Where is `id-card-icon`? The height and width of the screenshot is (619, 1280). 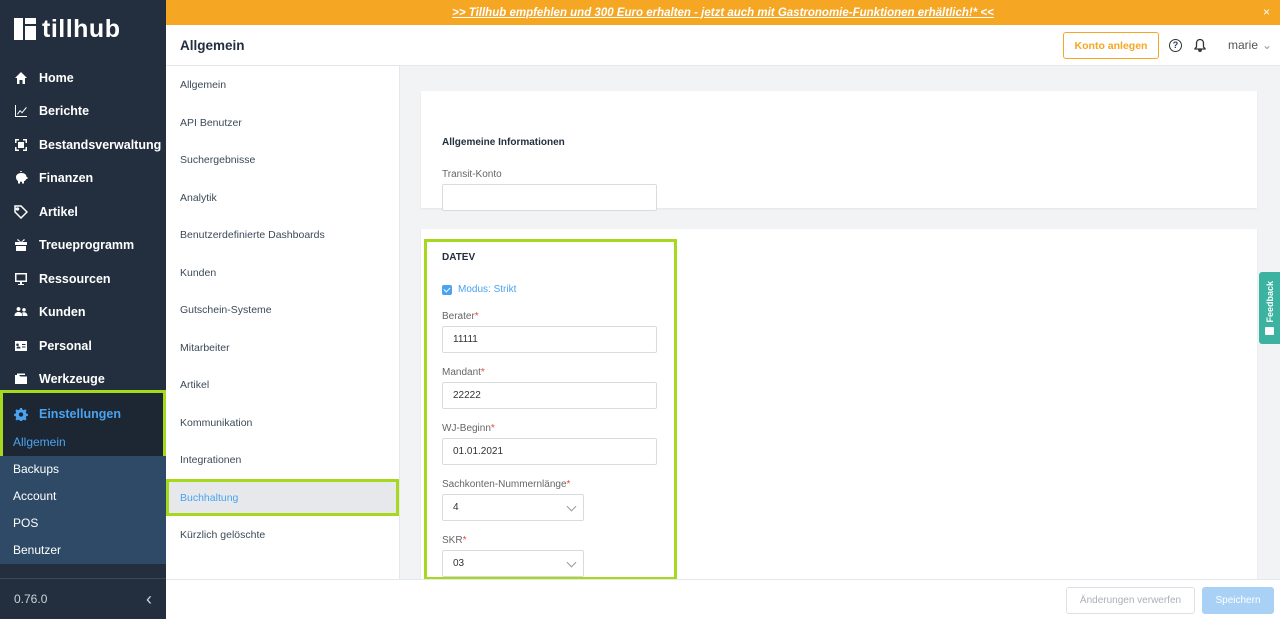
id-card-icon is located at coordinates (21, 345).